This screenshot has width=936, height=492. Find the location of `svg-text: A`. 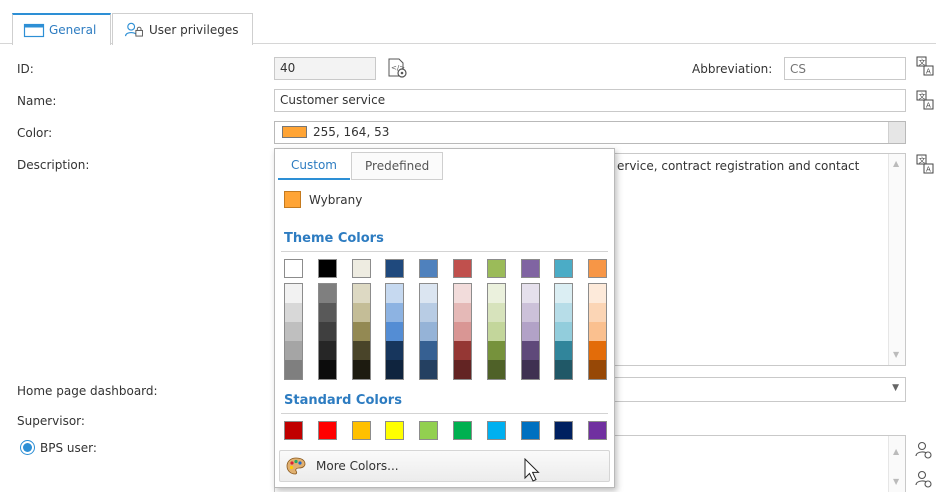

svg-text: A is located at coordinates (928, 106).